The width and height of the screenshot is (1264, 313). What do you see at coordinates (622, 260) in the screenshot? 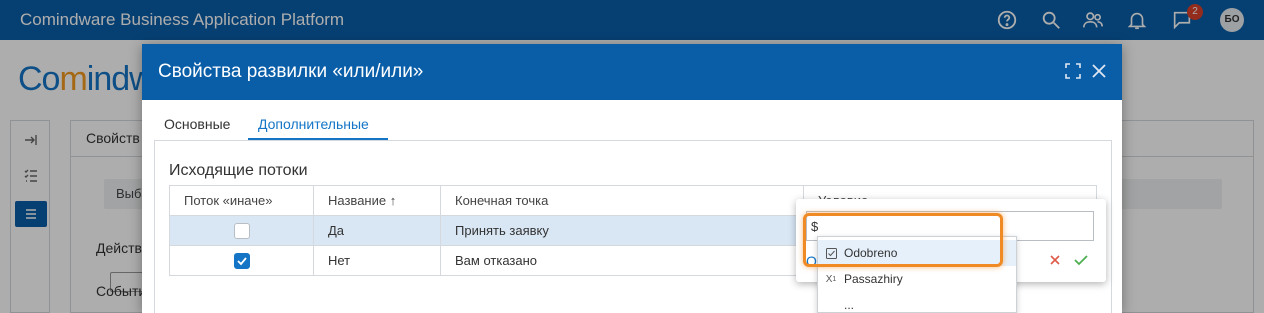
I see `endpoint-cell: Вам отказано` at bounding box center [622, 260].